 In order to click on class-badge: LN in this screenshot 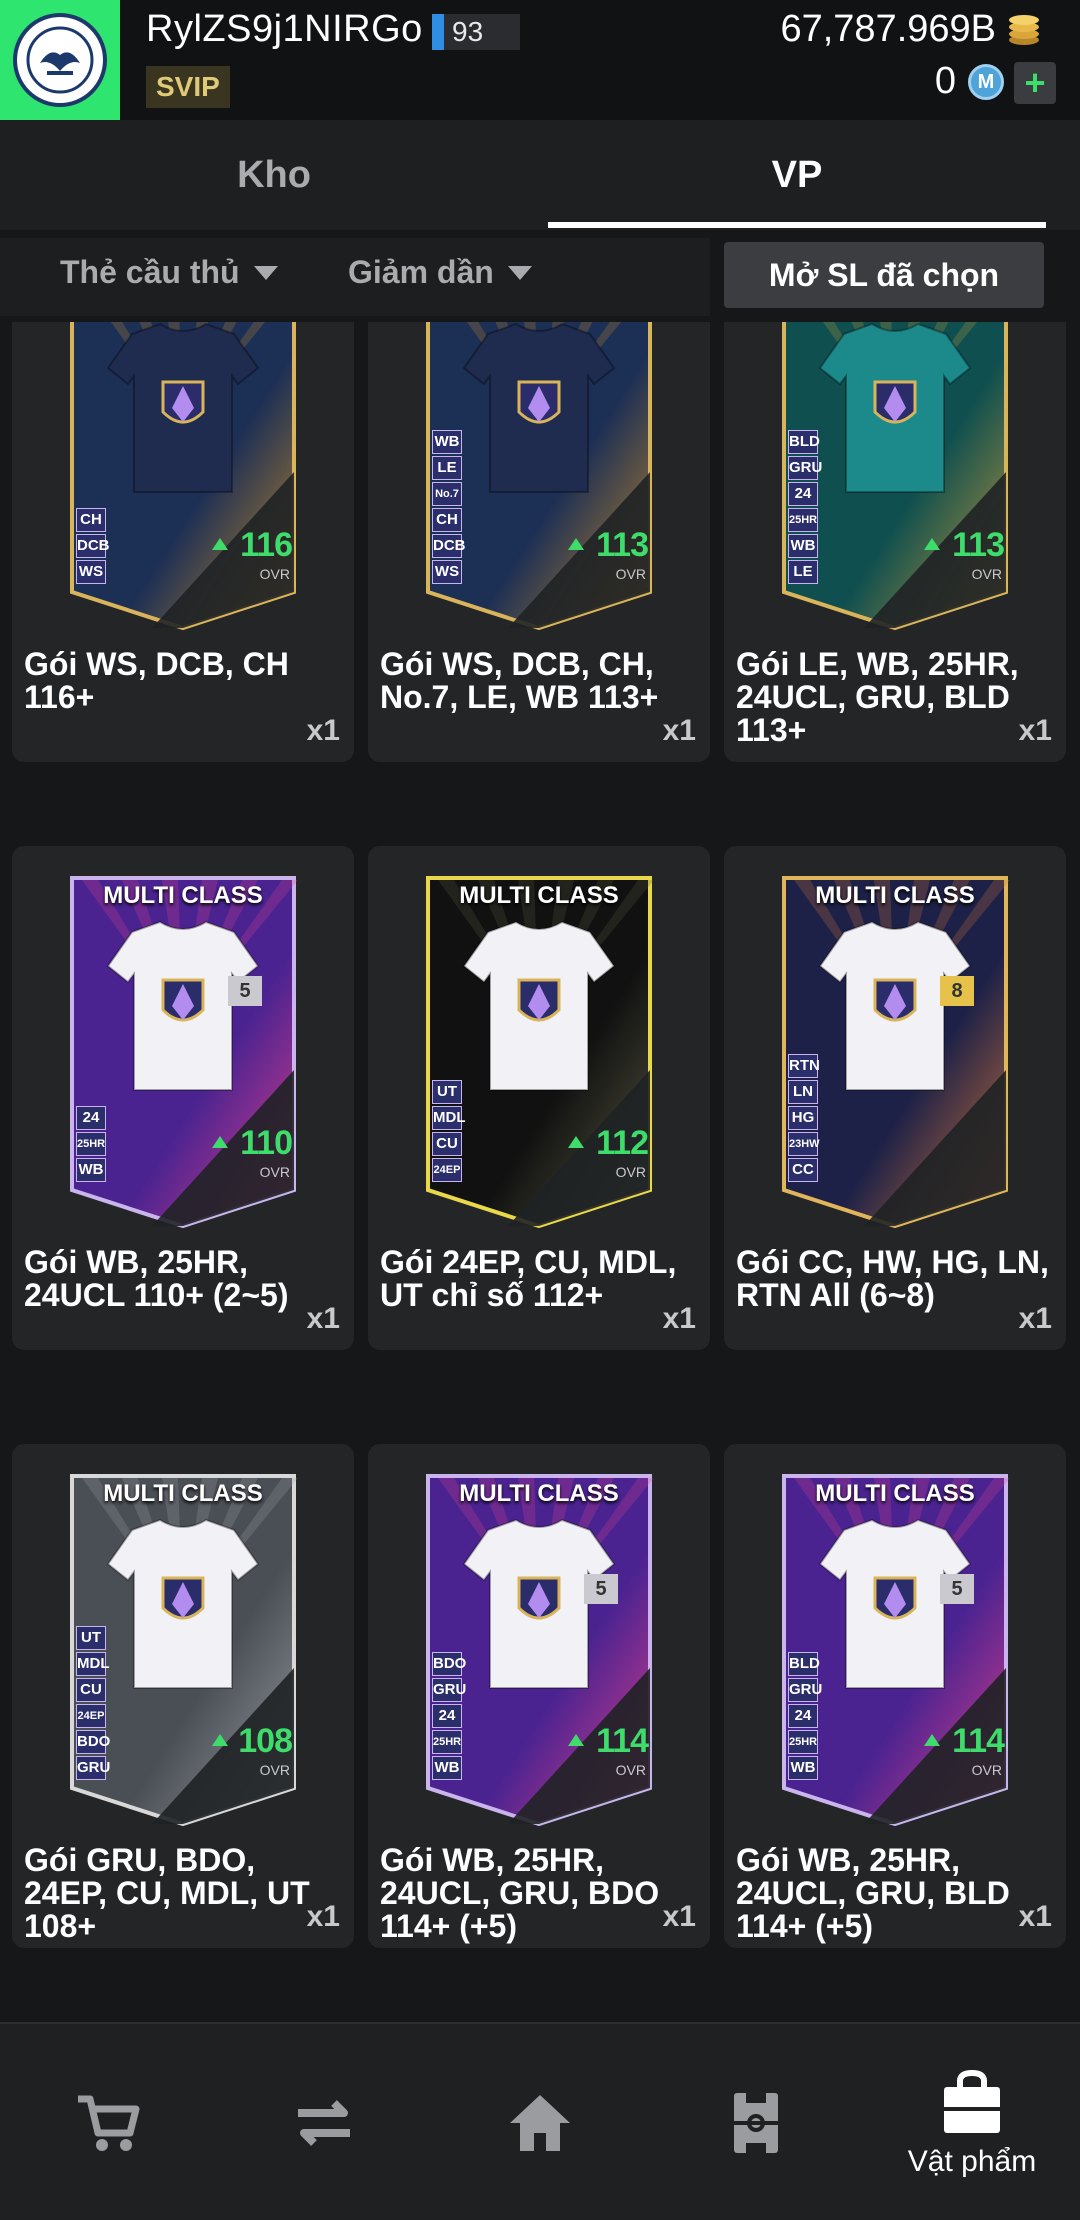, I will do `click(803, 1092)`.